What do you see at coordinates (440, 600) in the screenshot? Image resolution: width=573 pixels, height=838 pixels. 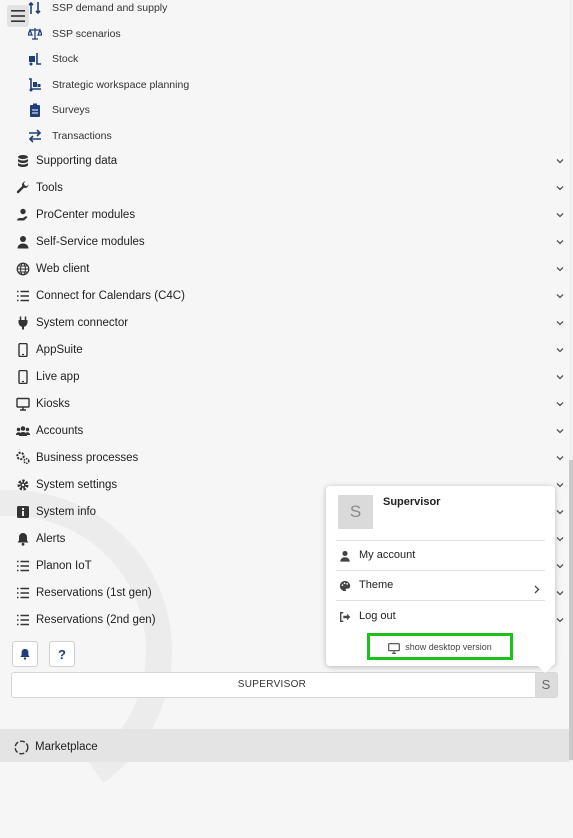 I see `divider` at bounding box center [440, 600].